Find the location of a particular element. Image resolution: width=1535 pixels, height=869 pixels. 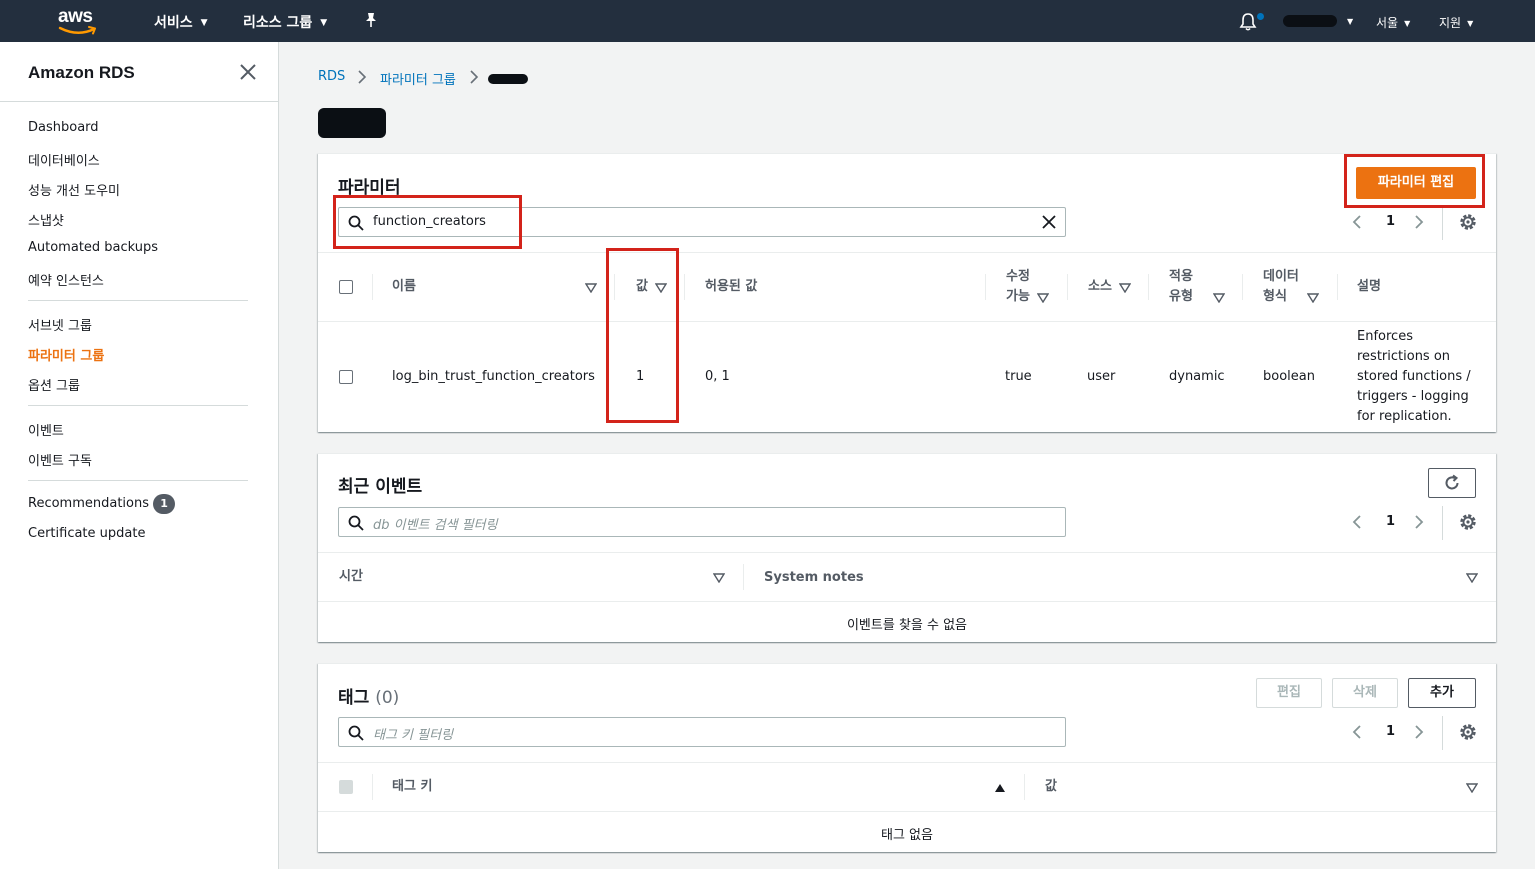

column-header-modifiable-line1: 수정 is located at coordinates (1018, 277).